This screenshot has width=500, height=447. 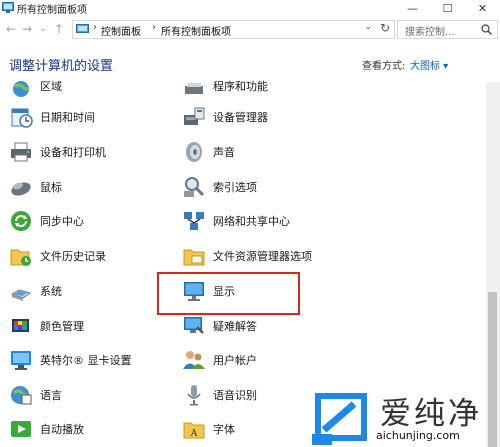 What do you see at coordinates (228, 293) in the screenshot?
I see `display-highlight-box` at bounding box center [228, 293].